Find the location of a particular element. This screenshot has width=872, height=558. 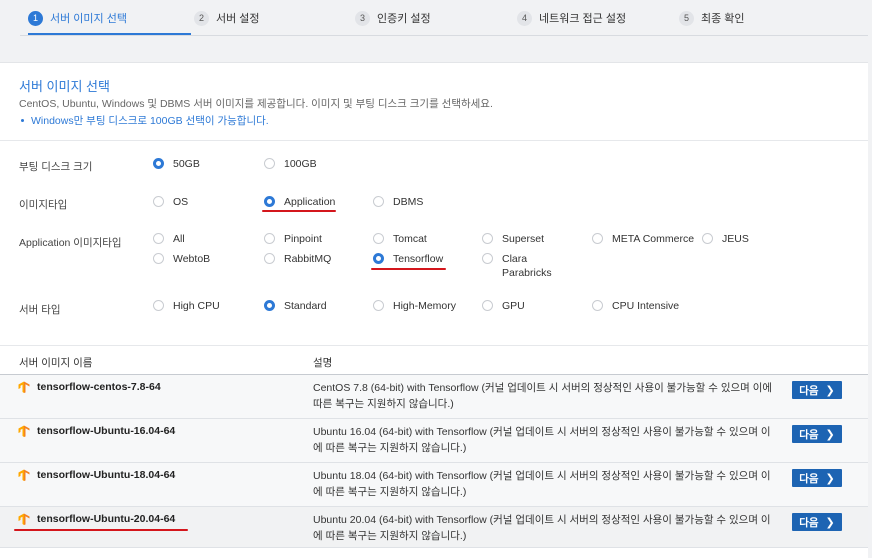

radio-app-webtob: WebtoB is located at coordinates (181, 259).